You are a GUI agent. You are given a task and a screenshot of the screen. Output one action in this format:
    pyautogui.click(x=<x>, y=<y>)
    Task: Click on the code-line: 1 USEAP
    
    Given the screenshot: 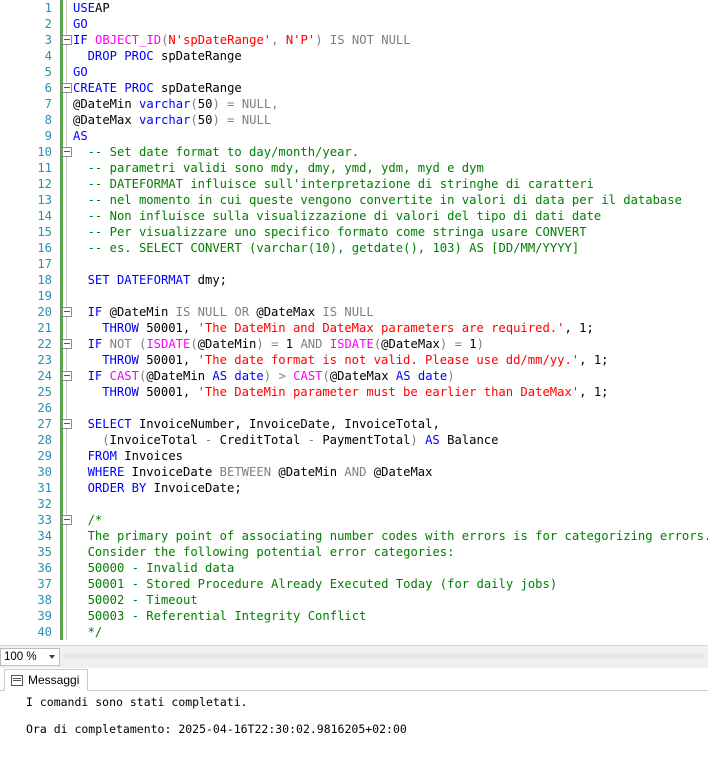 What is the action you would take?
    pyautogui.click(x=354, y=8)
    